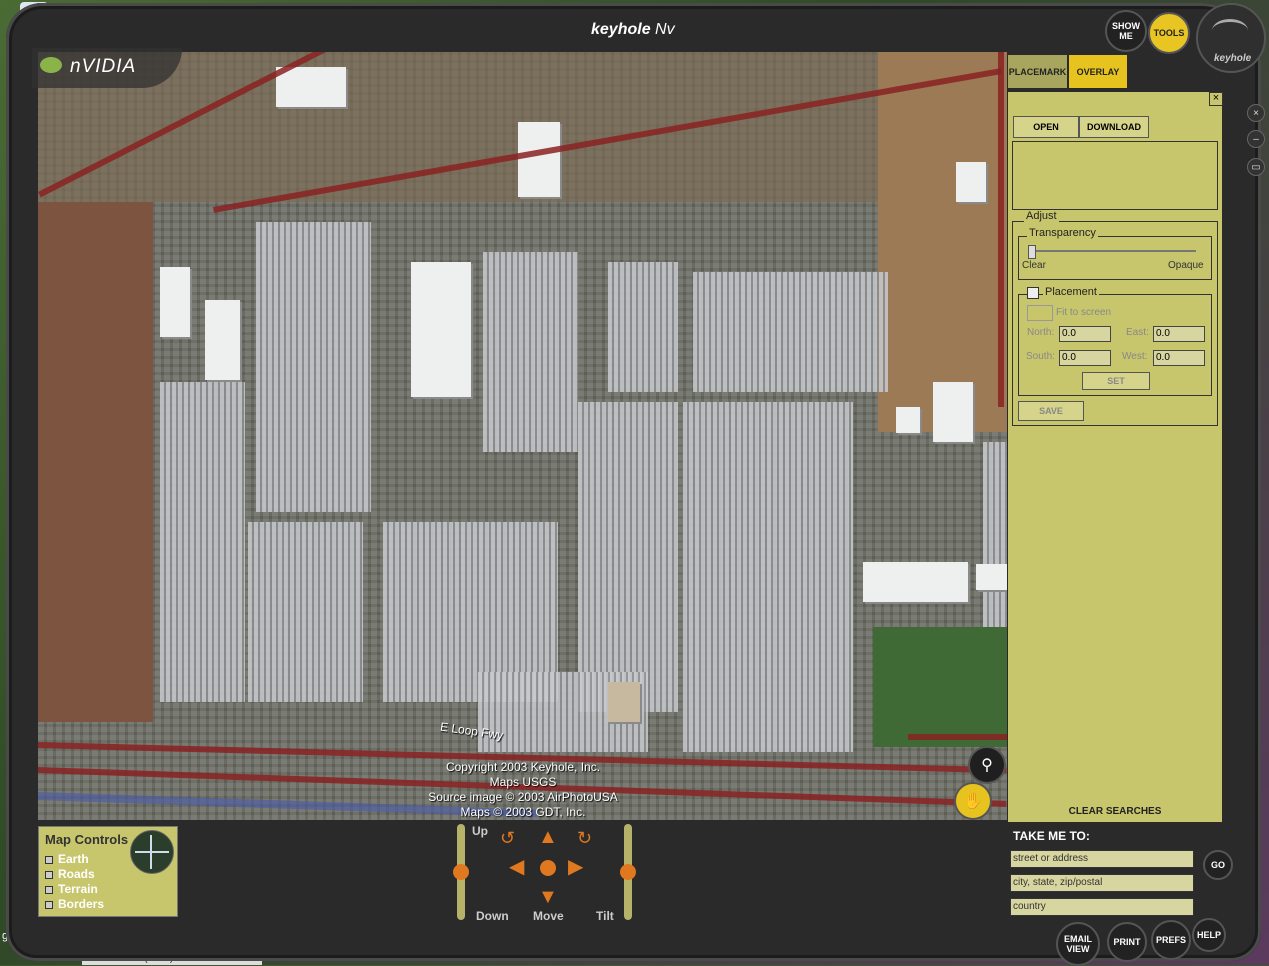 This screenshot has height=966, width=1269. What do you see at coordinates (81, 904) in the screenshot?
I see `layer-label: Borders` at bounding box center [81, 904].